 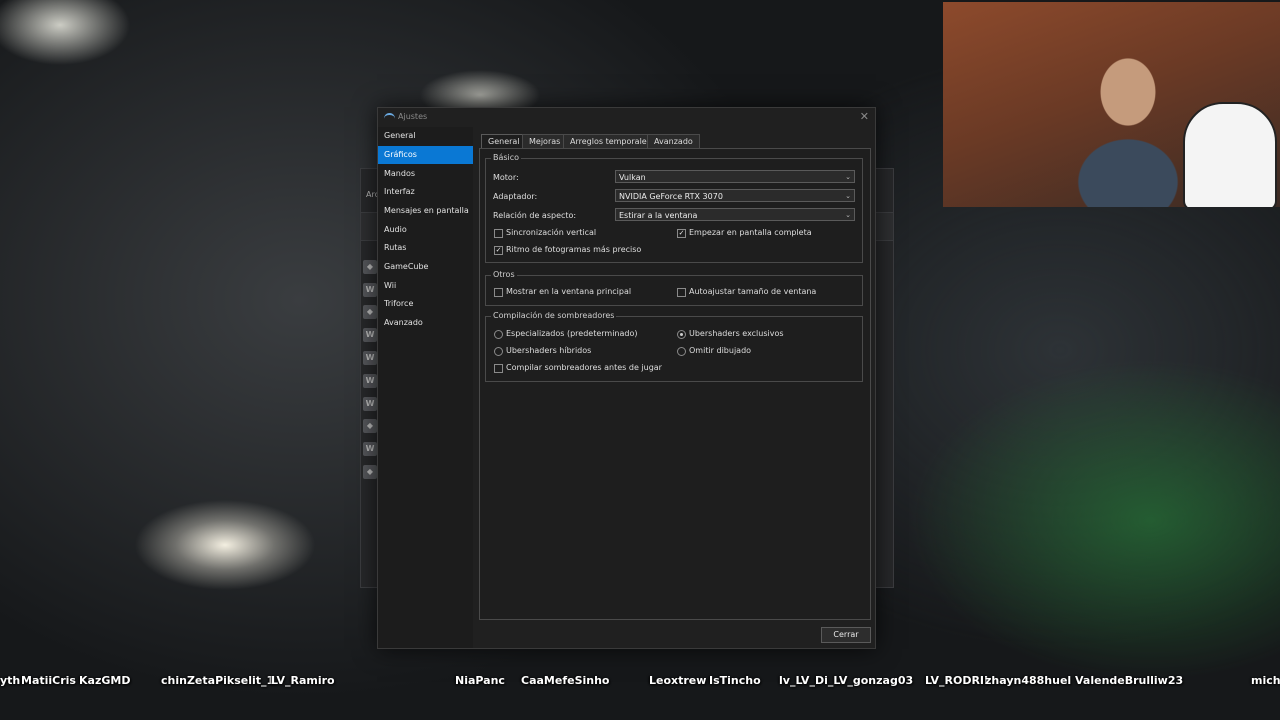 What do you see at coordinates (425, 323) in the screenshot?
I see `sidebar-item-avanzado: Avanzado` at bounding box center [425, 323].